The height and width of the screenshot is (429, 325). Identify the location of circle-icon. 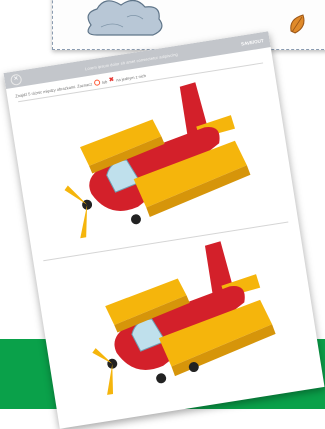
(97, 83).